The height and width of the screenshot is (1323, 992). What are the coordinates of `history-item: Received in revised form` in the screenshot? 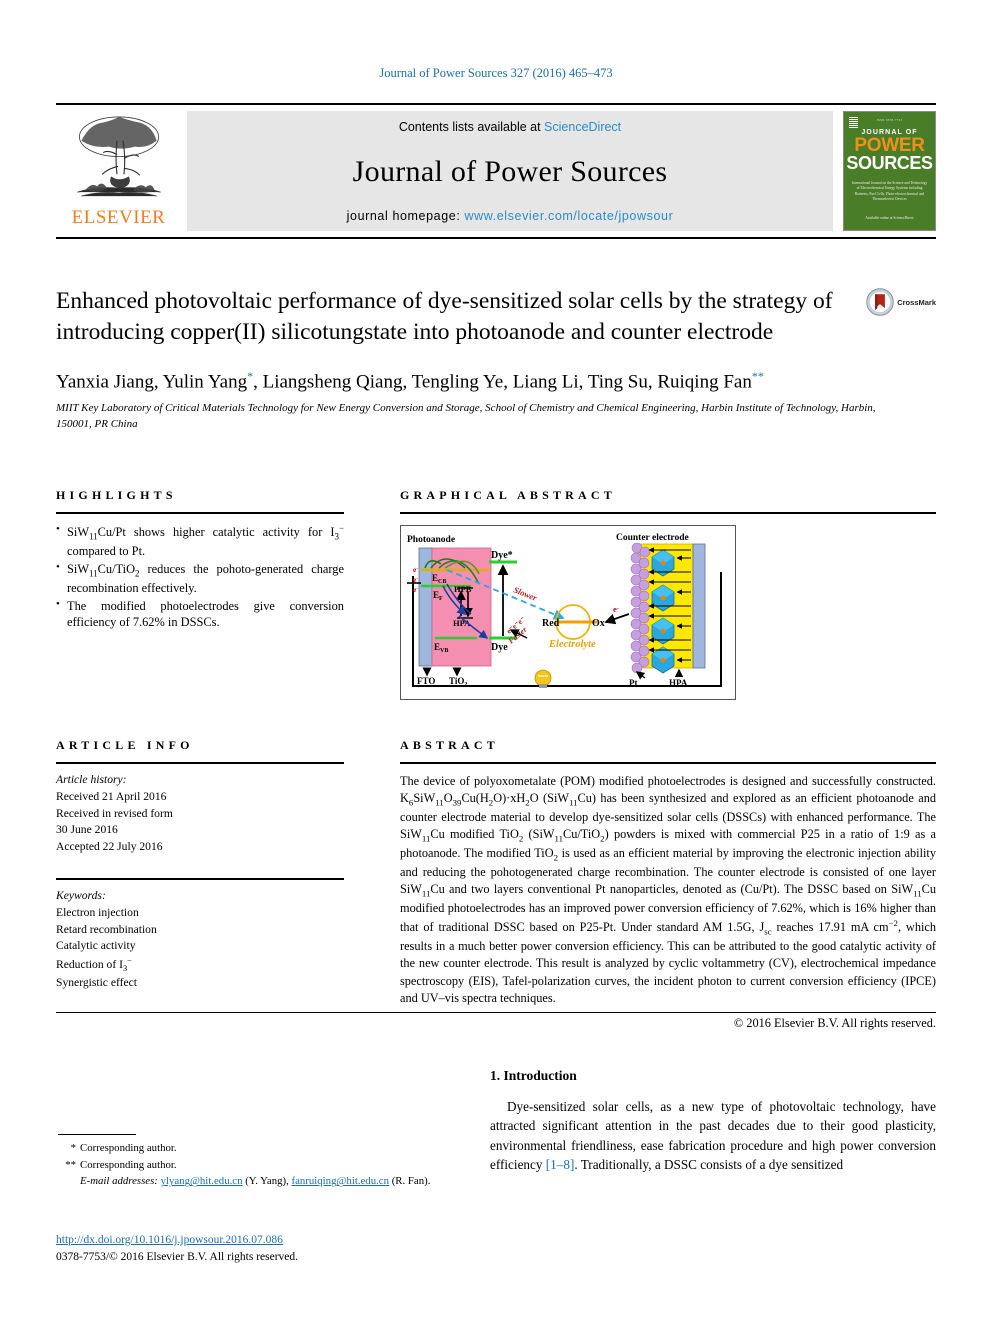 It's located at (114, 813).